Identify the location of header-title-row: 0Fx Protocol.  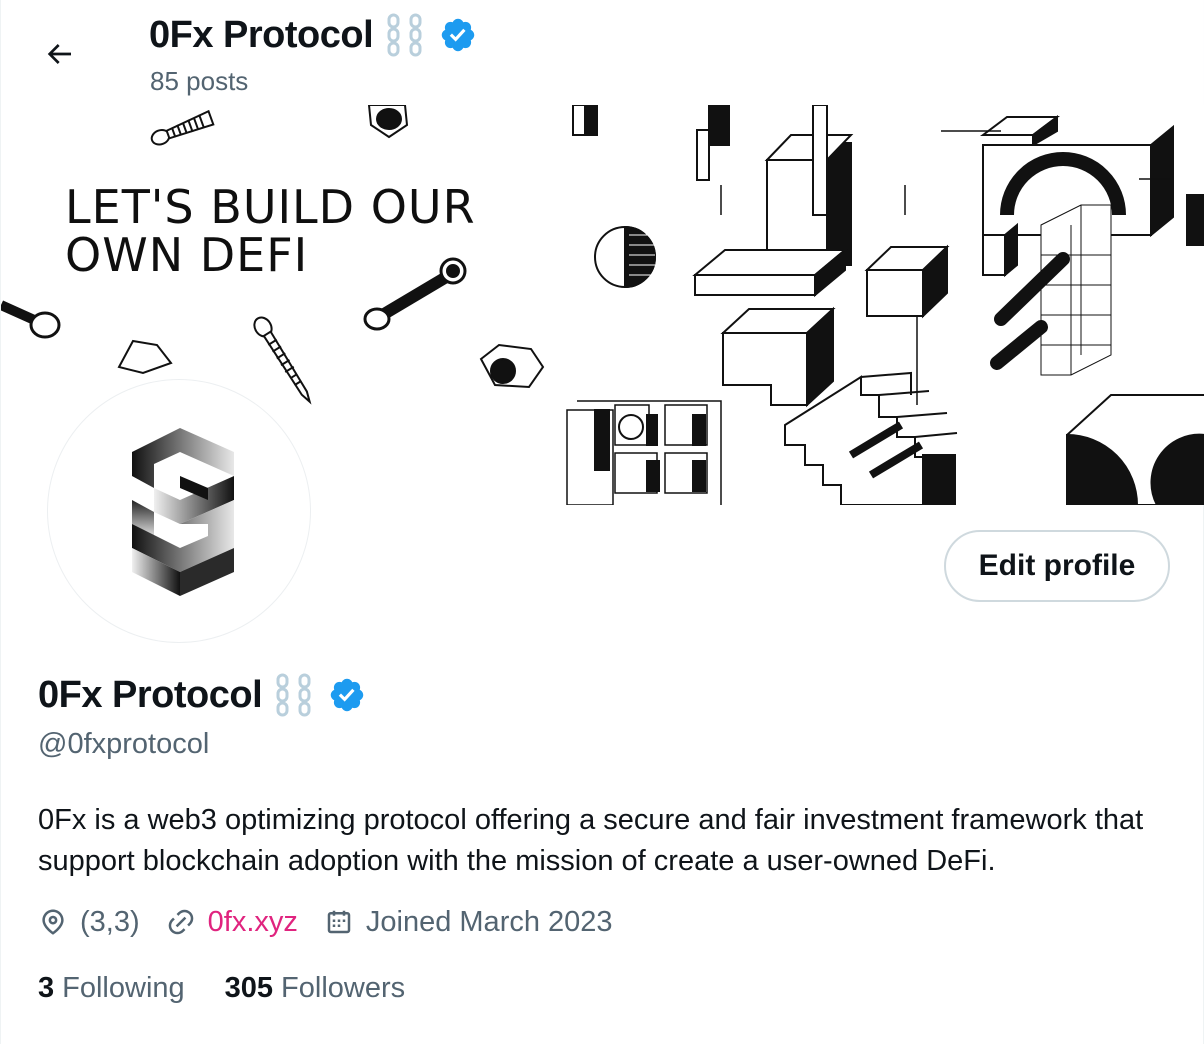
(313, 35).